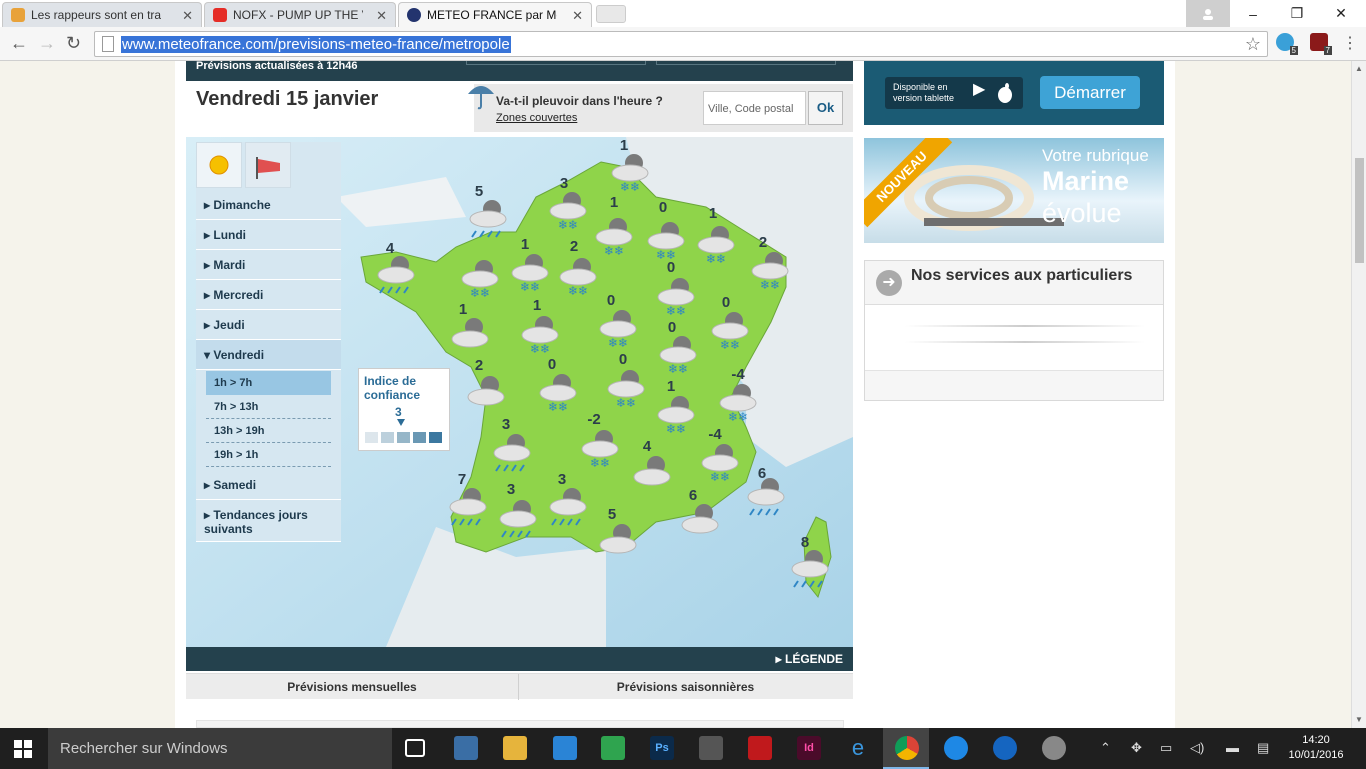  Describe the element at coordinates (711, 748) in the screenshot. I see `pen-tool-icon` at that location.